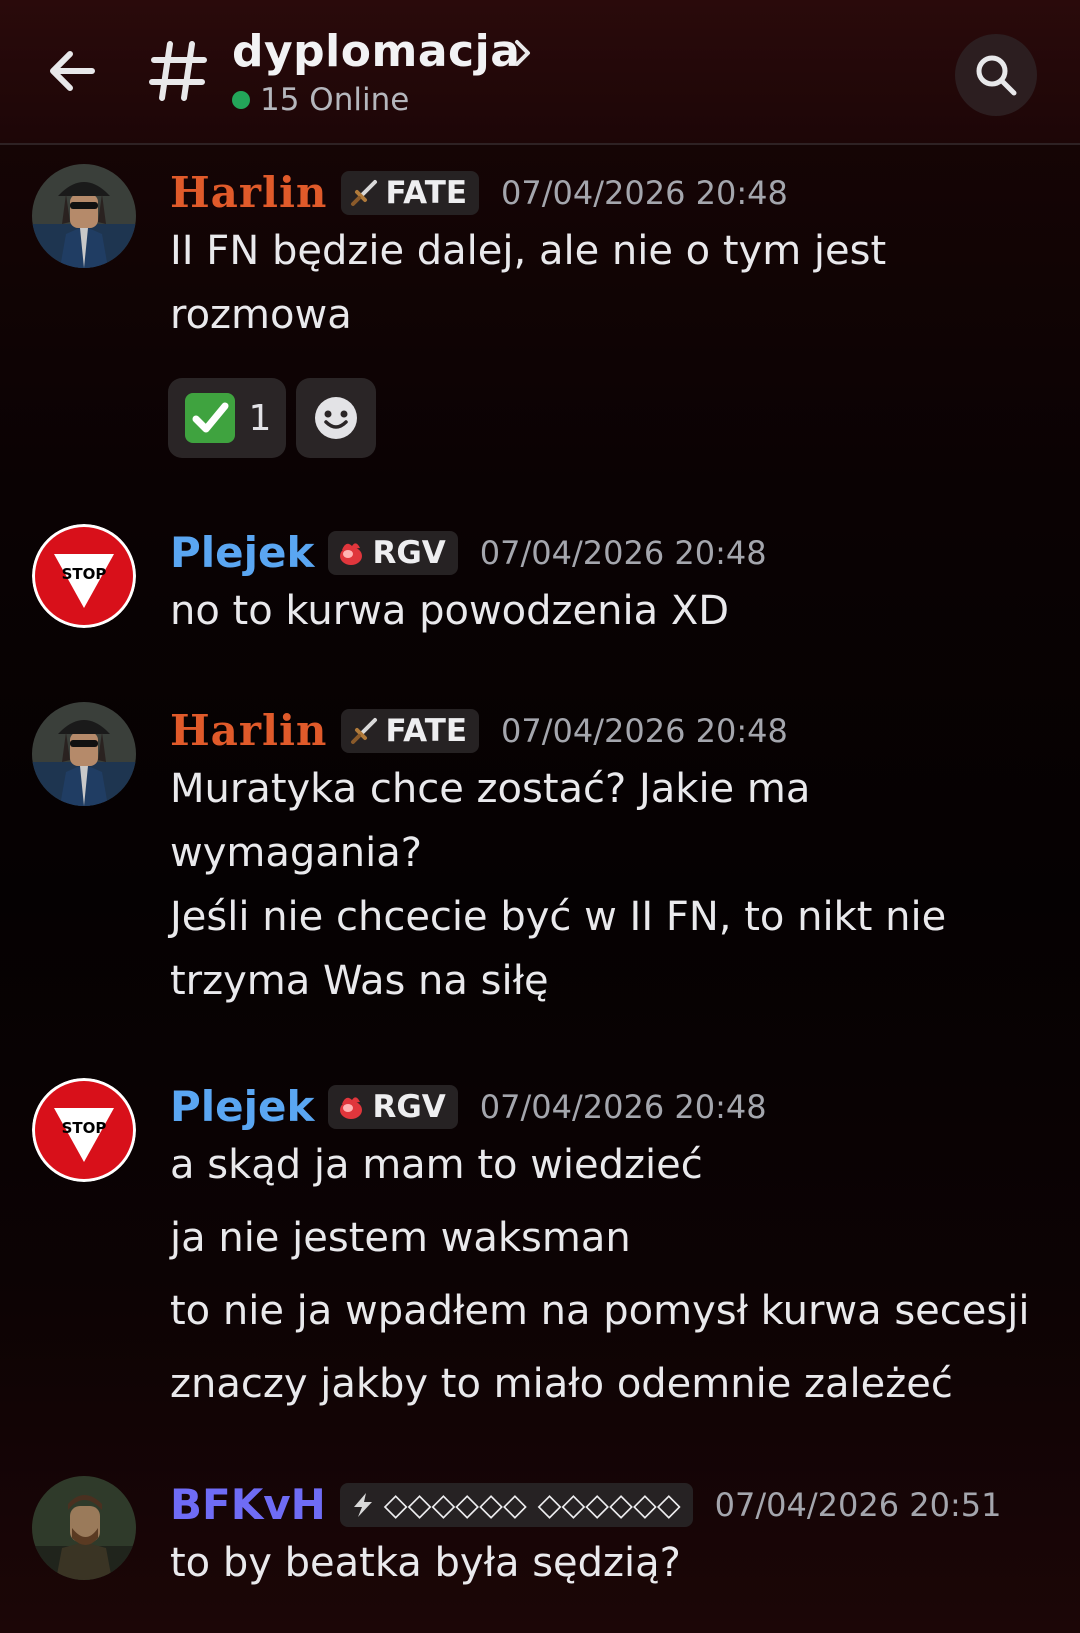 This screenshot has height=1633, width=1080. Describe the element at coordinates (858, 1504) in the screenshot. I see `timestamp: 07/04/2026 20:51` at that location.